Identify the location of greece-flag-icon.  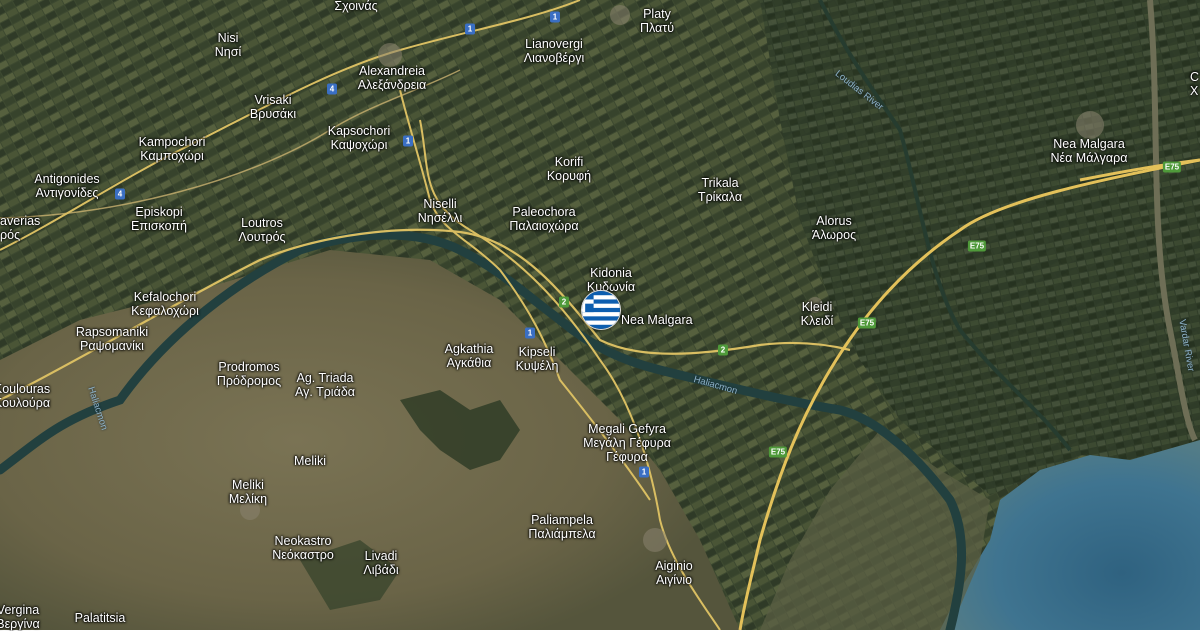
(601, 310).